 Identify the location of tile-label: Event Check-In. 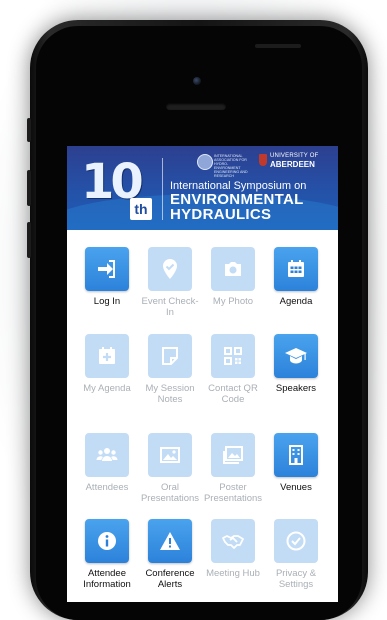
(170, 307).